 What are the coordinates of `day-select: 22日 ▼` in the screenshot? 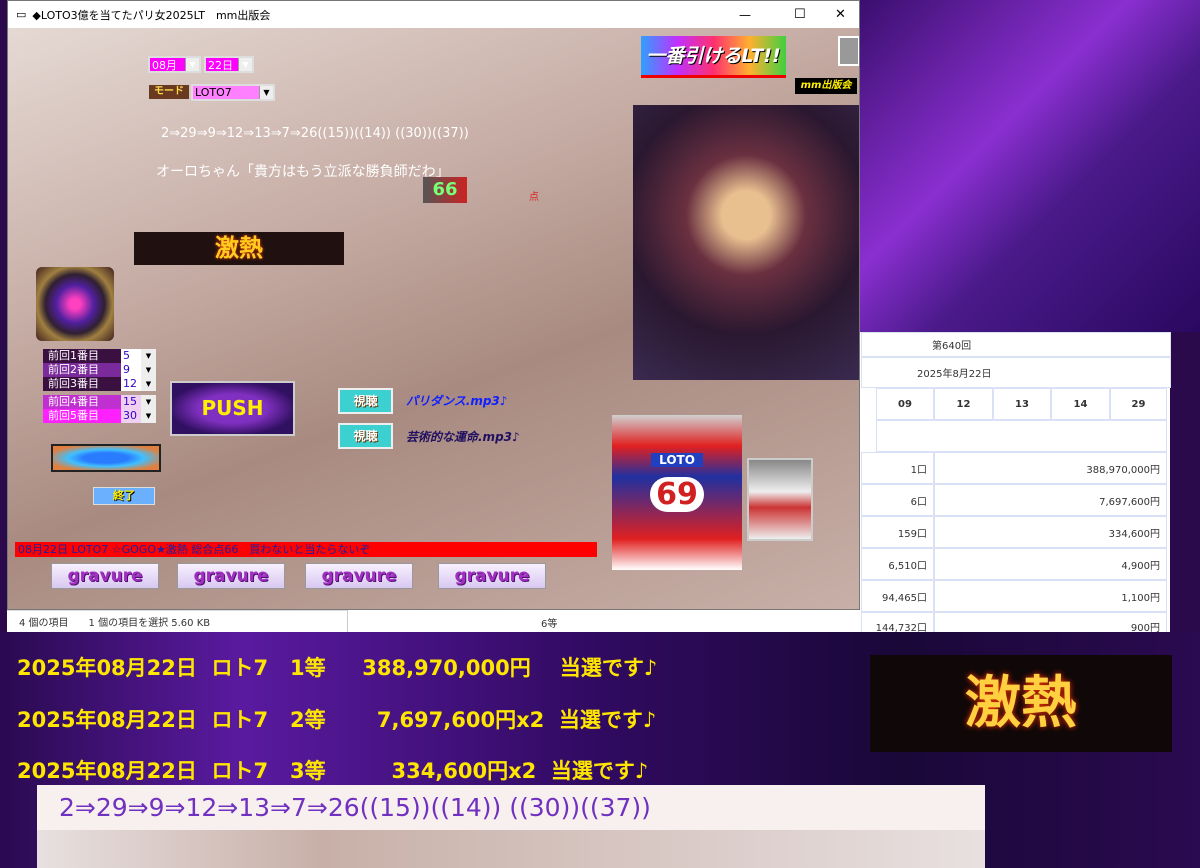 It's located at (229, 64).